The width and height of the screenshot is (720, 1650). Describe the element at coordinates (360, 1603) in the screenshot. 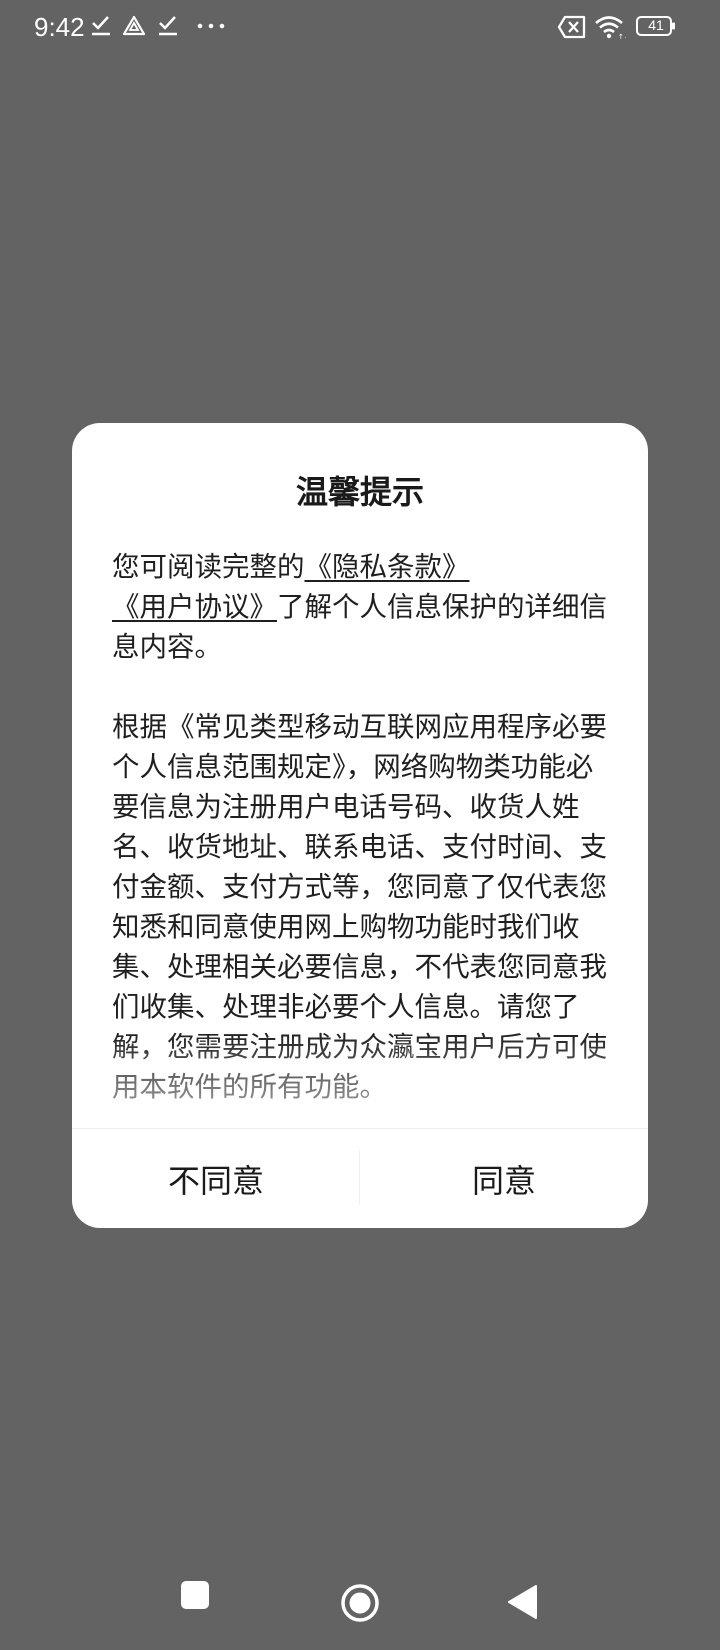

I see `home-icon` at that location.